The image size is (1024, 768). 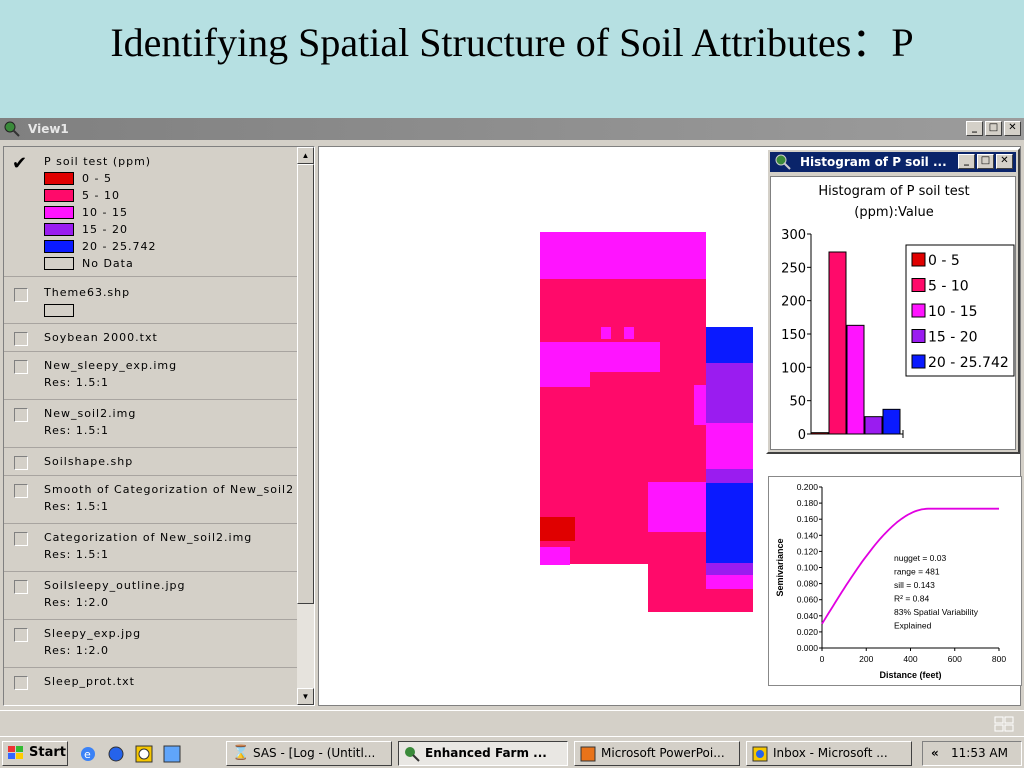 I want to click on clock-icon, so click(x=144, y=754).